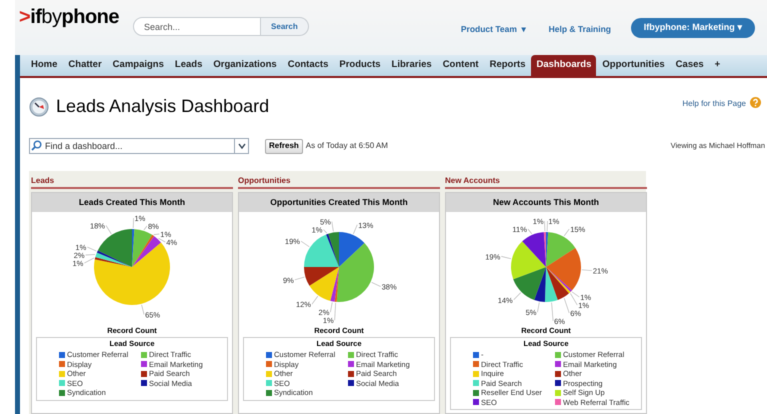  What do you see at coordinates (308, 65) in the screenshot?
I see `nav-tab: Contacts` at bounding box center [308, 65].